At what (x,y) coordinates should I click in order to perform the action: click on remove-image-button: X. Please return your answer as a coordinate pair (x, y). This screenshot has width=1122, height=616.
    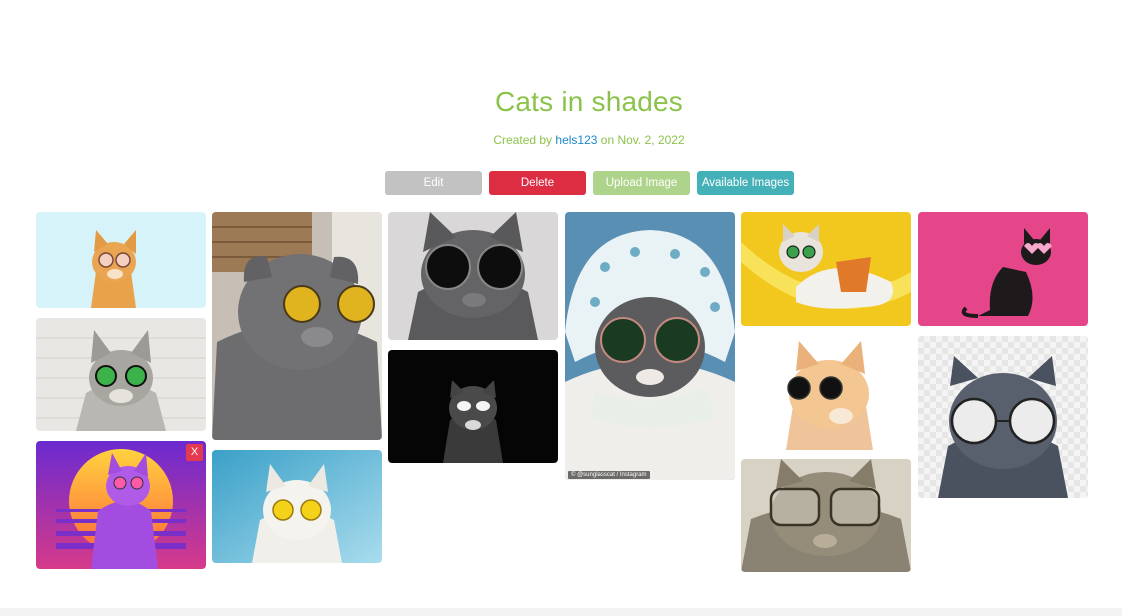
    Looking at the image, I should click on (194, 452).